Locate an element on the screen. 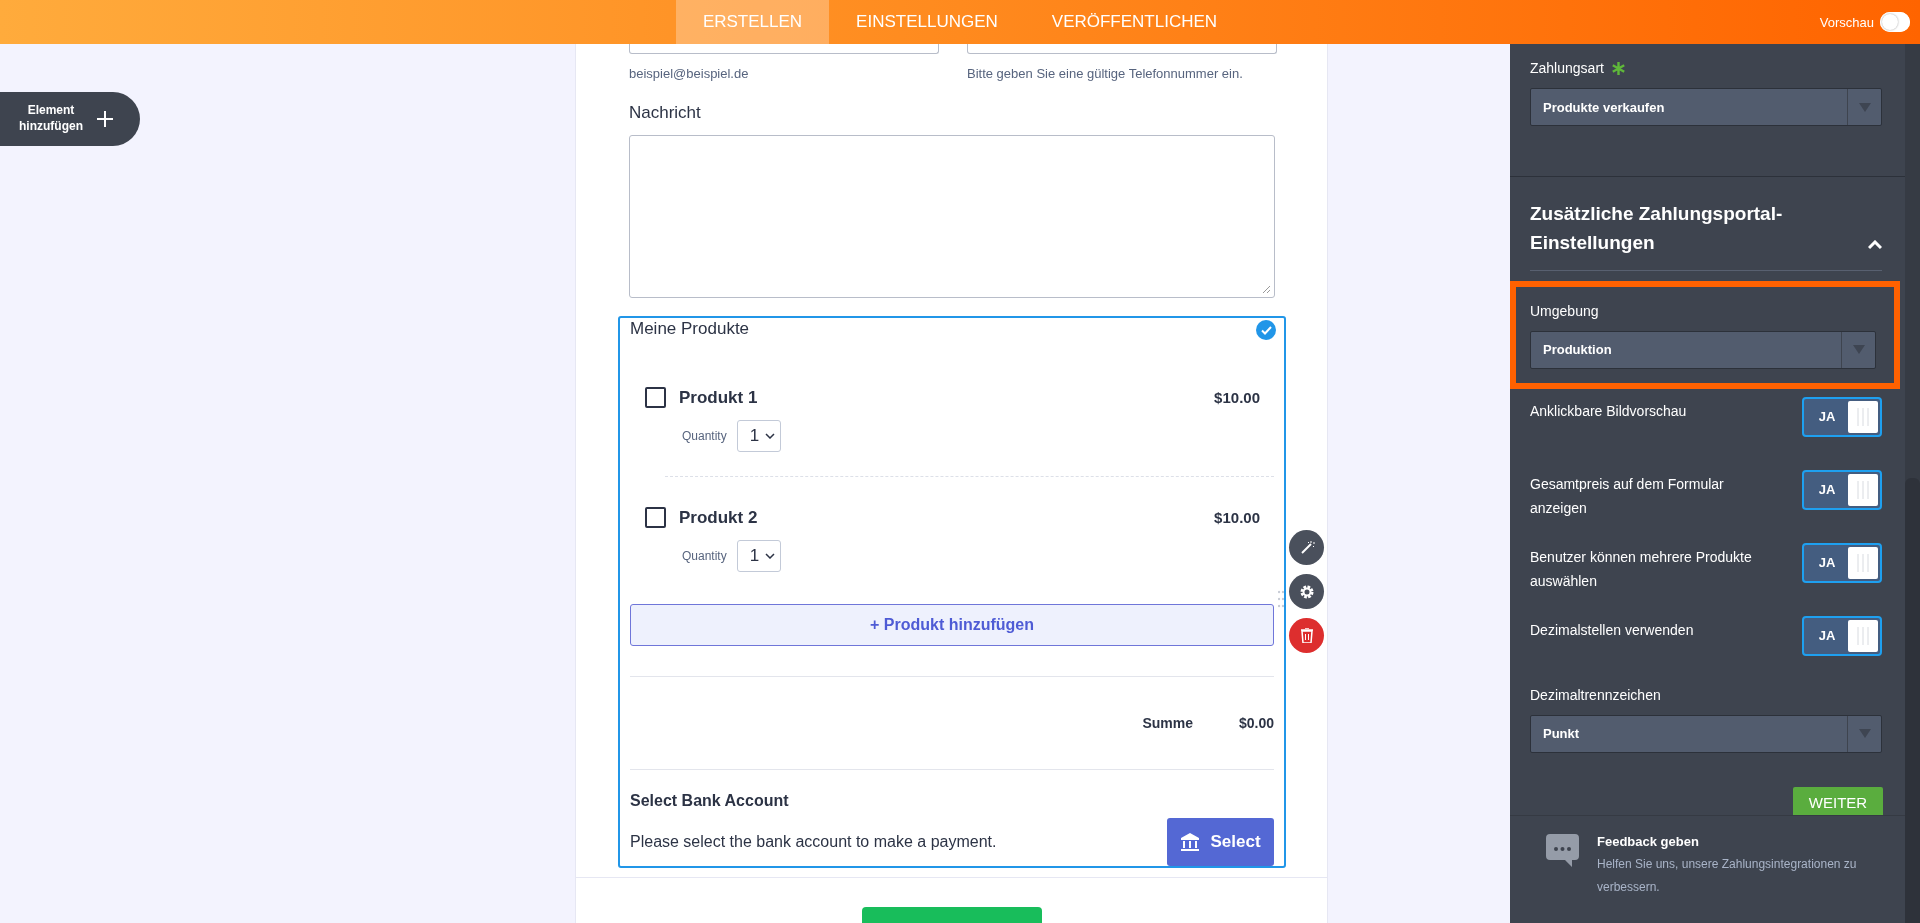 The image size is (1920, 923). check-icon is located at coordinates (1266, 330).